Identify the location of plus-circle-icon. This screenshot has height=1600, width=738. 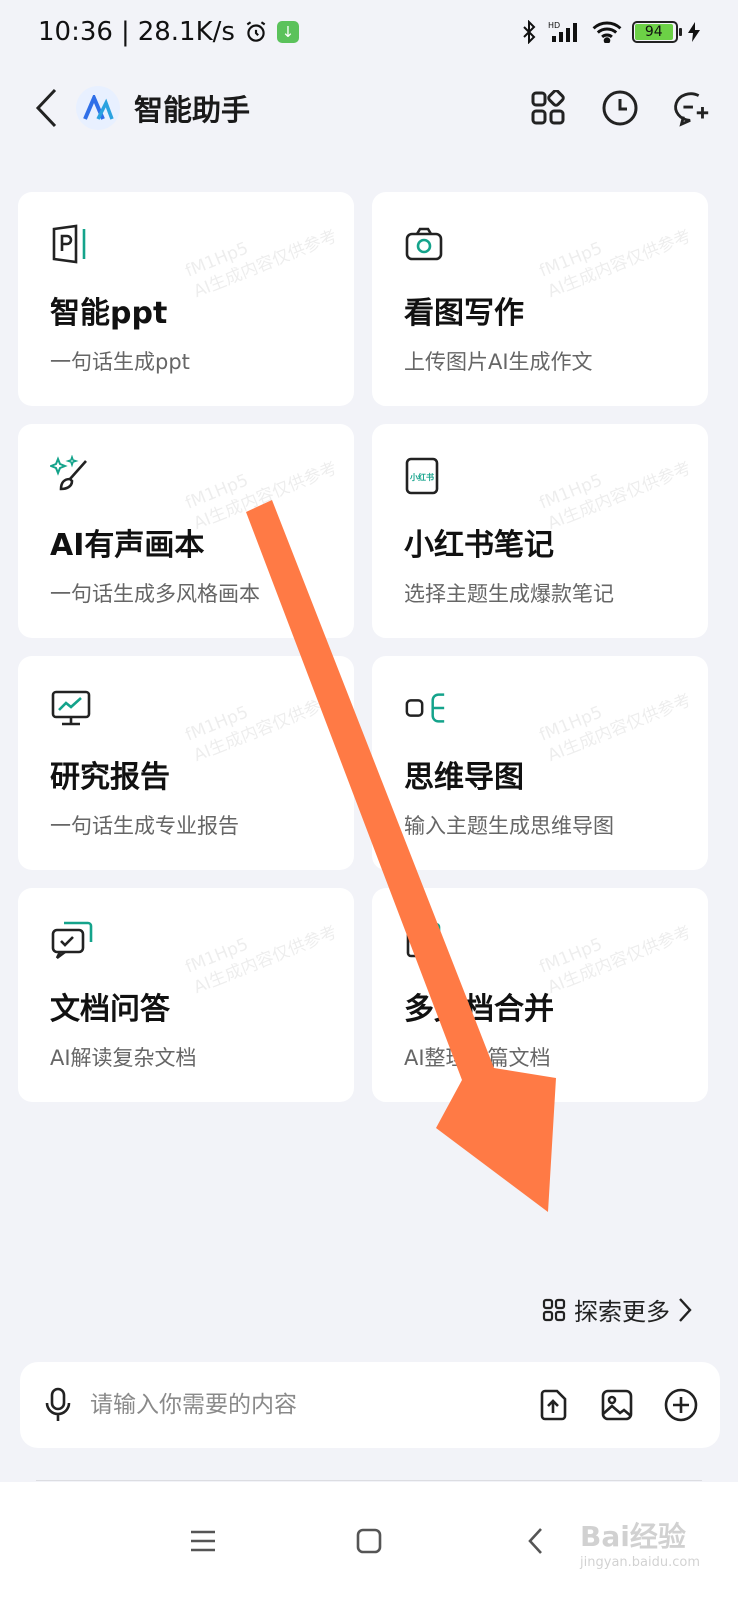
(681, 1405).